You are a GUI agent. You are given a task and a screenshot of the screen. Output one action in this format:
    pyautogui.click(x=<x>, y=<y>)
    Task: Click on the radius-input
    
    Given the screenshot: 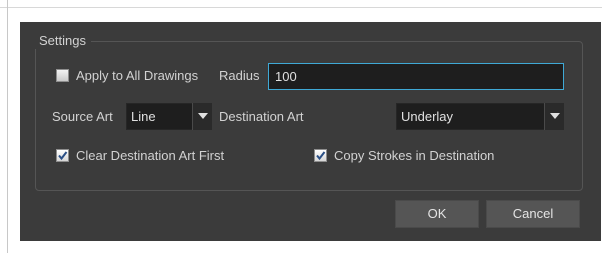 What is the action you would take?
    pyautogui.click(x=416, y=76)
    